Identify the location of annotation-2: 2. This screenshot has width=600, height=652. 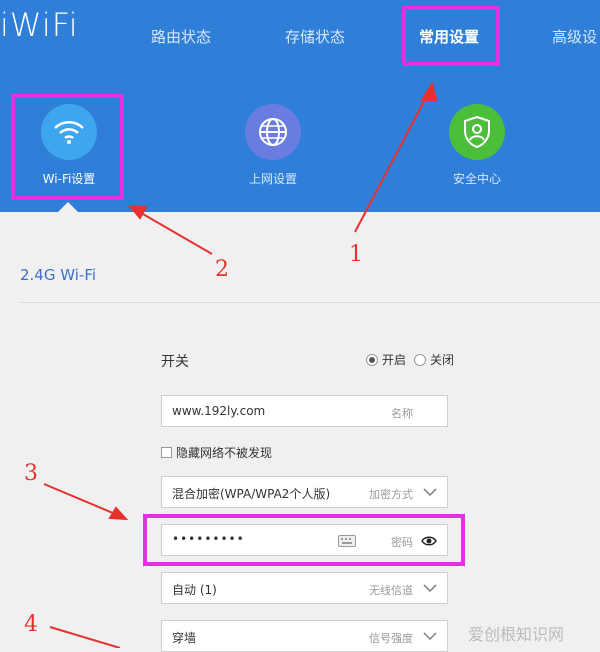
(222, 269).